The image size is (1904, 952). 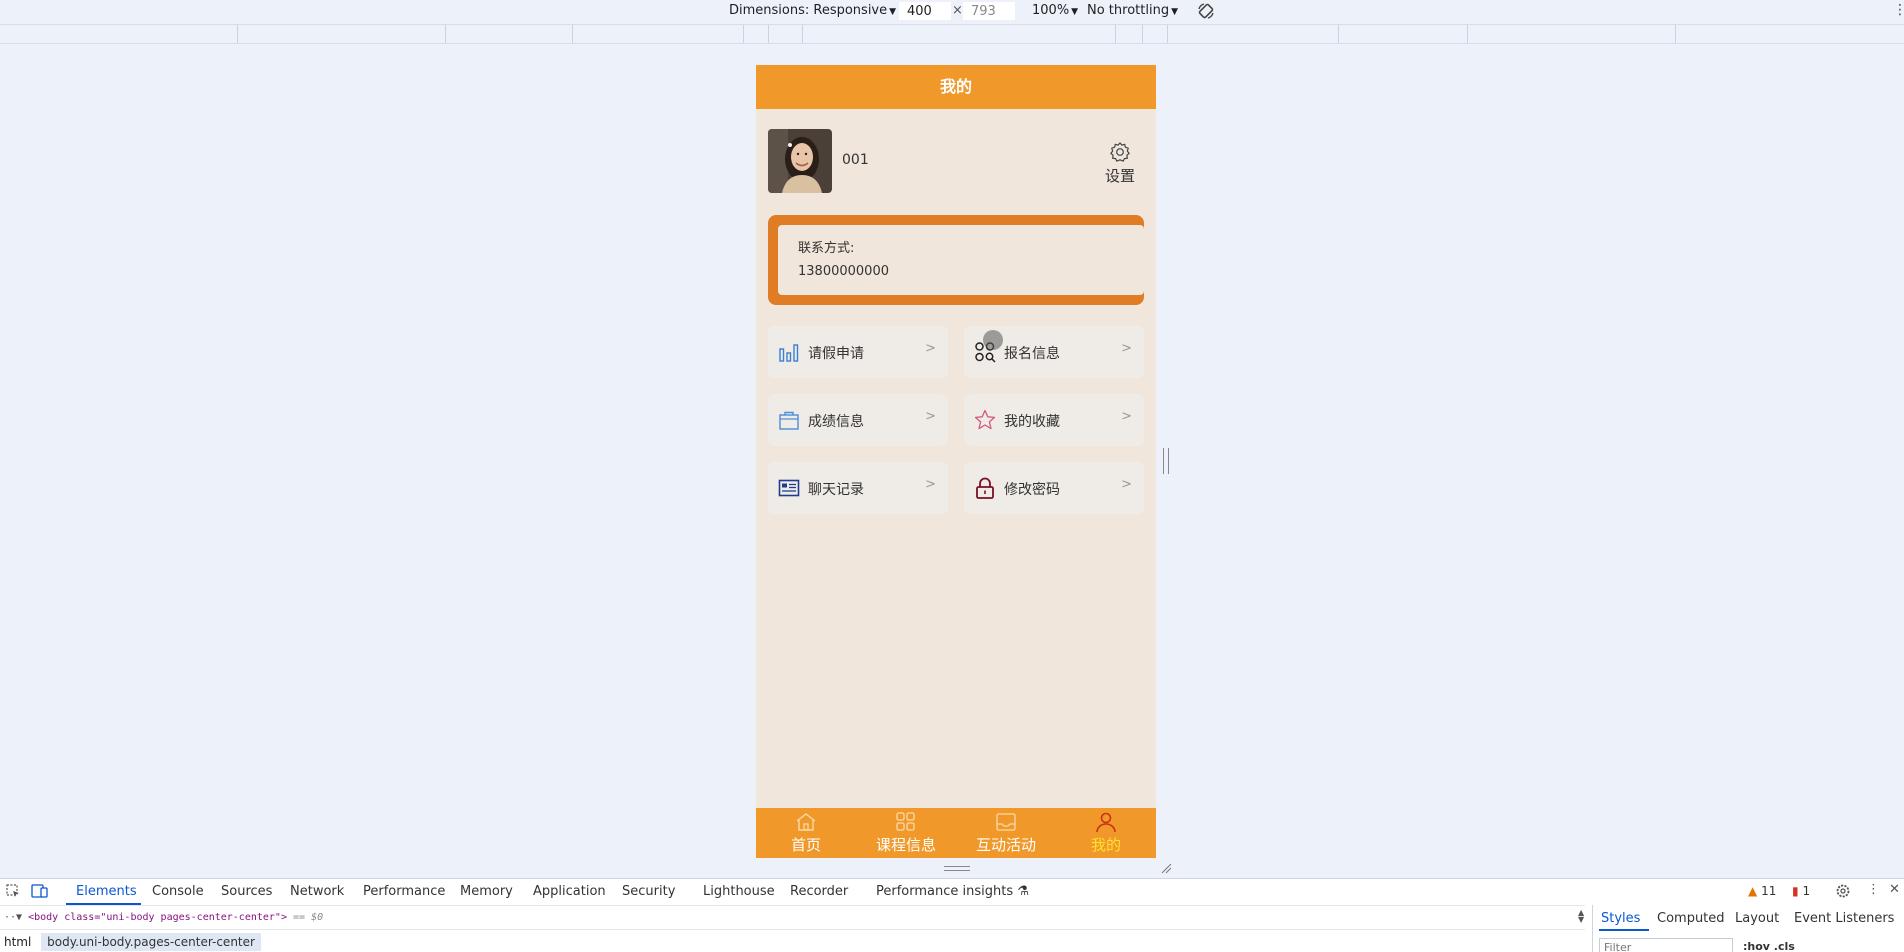 What do you see at coordinates (1005, 845) in the screenshot?
I see `tab-label: 互动活动` at bounding box center [1005, 845].